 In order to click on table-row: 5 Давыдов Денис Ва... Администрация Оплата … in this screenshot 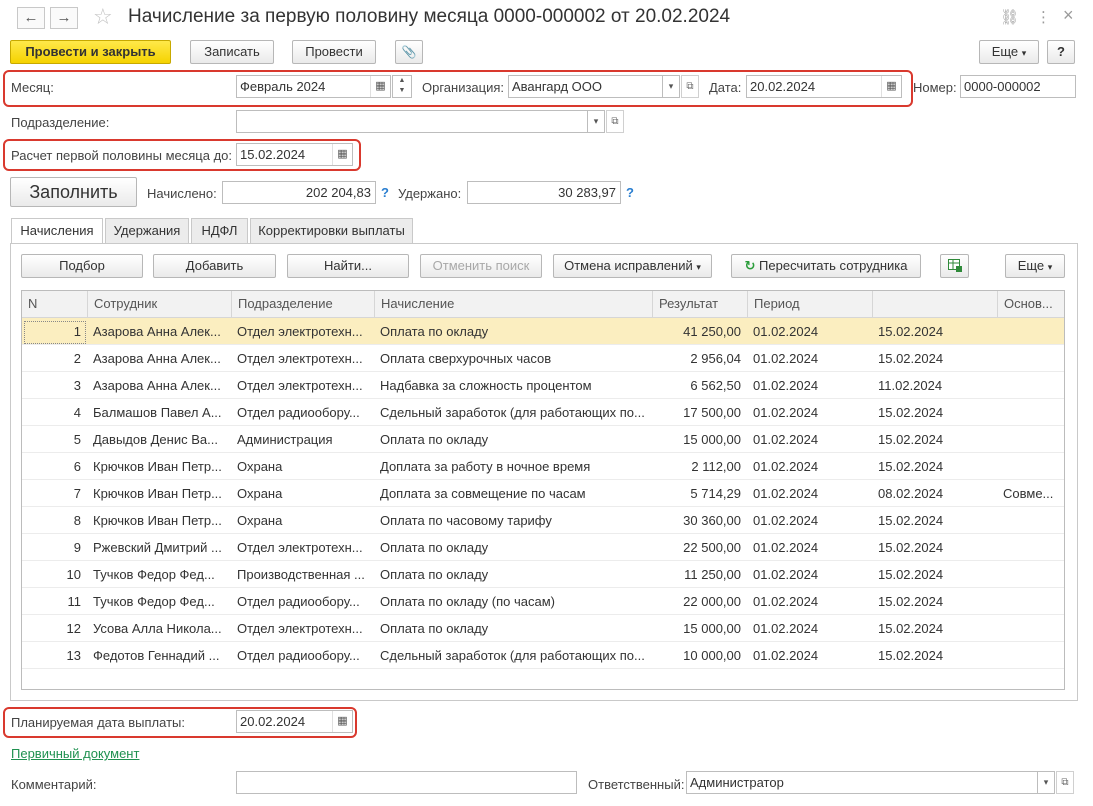, I will do `click(543, 439)`.